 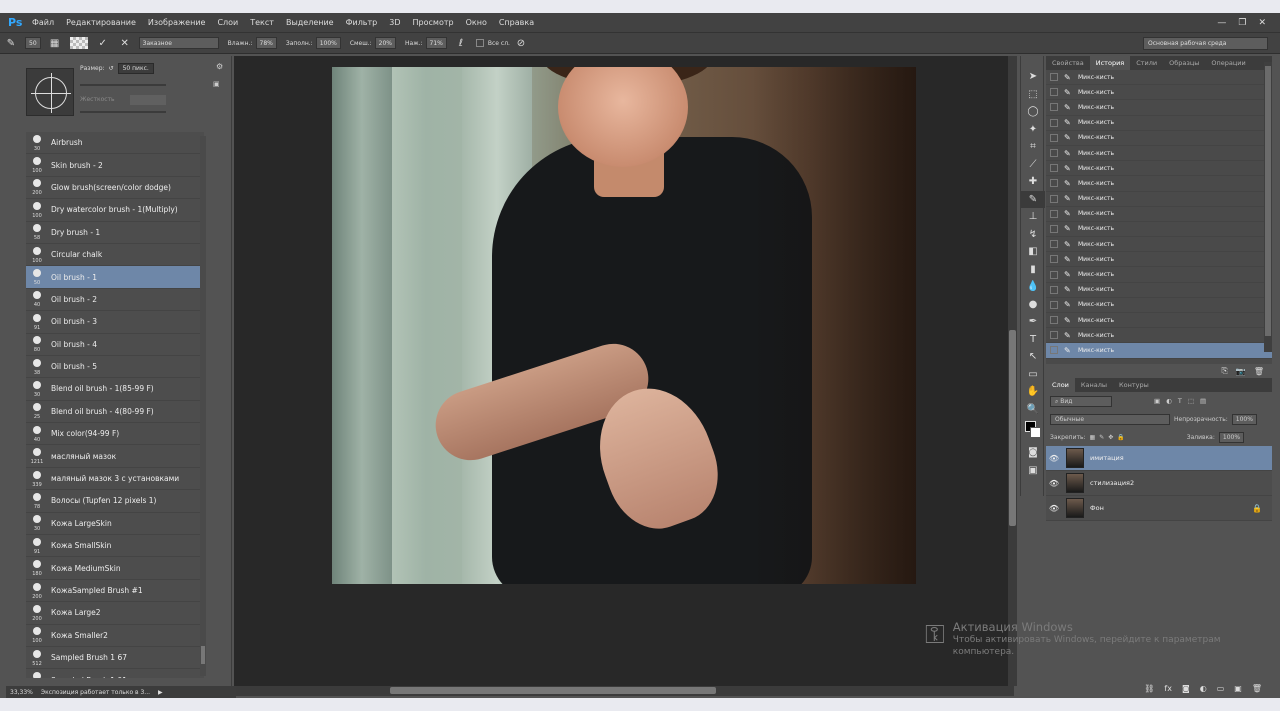 I want to click on panel-menu-icon: ⚙, so click(x=219, y=66).